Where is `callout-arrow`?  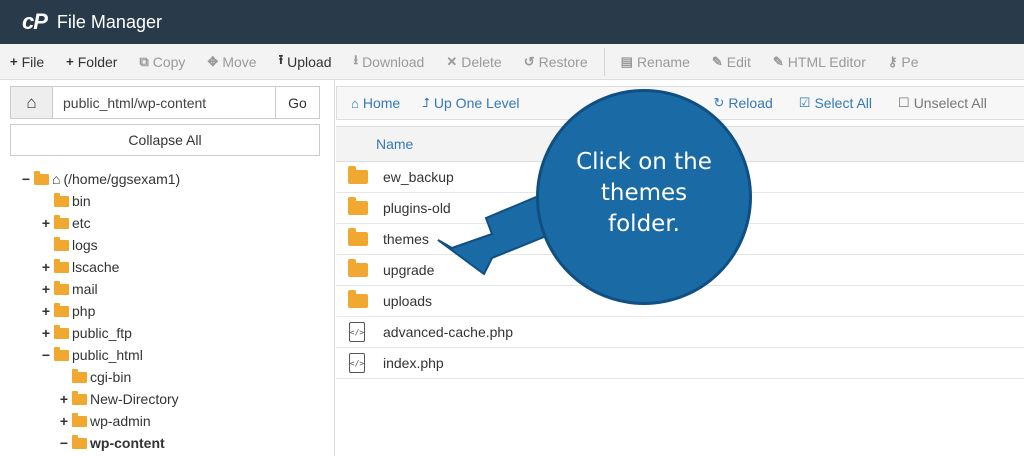 callout-arrow is located at coordinates (497, 233).